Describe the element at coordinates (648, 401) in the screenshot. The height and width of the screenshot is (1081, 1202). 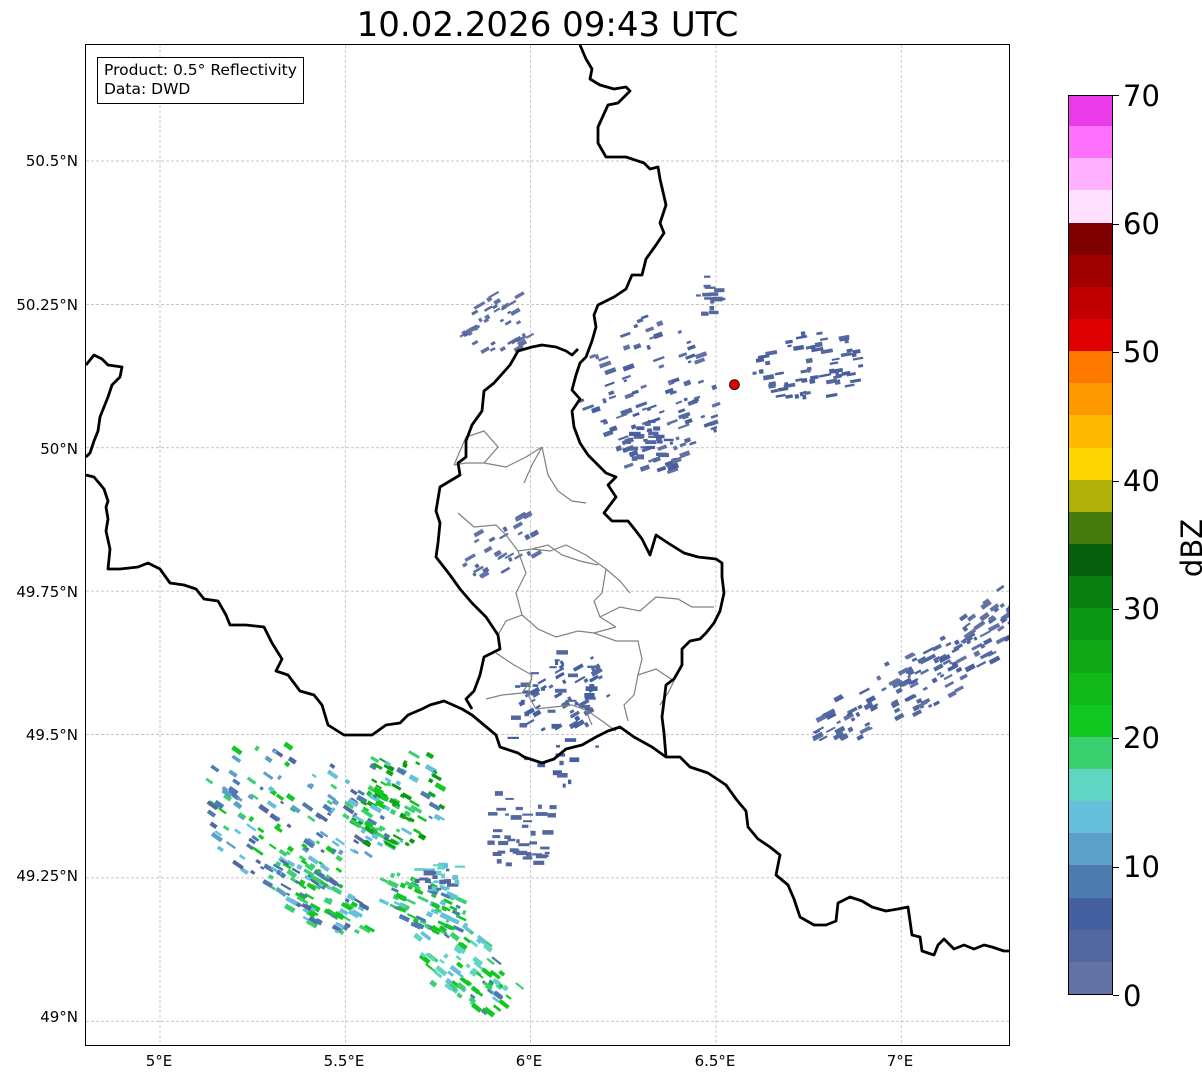
I see `germany-belgium-border` at that location.